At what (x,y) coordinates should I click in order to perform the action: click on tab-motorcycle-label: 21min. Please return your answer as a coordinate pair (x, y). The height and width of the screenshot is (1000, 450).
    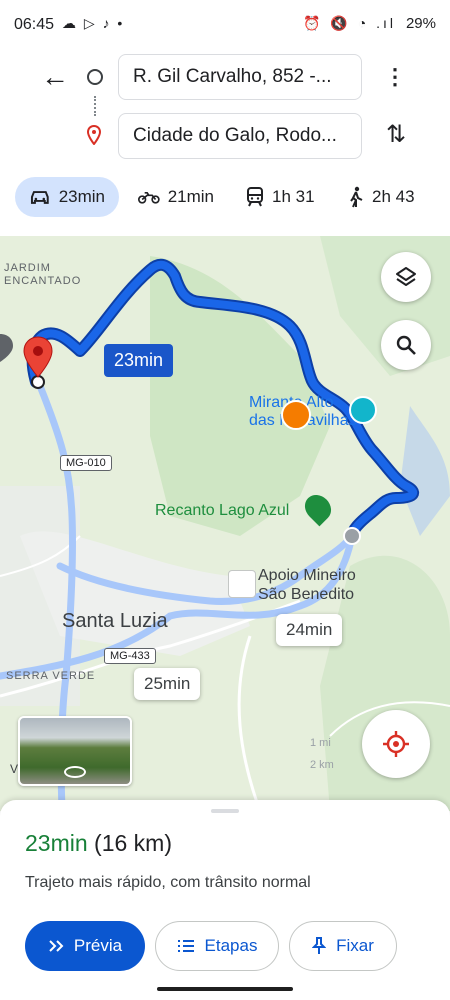
    Looking at the image, I should click on (190, 196).